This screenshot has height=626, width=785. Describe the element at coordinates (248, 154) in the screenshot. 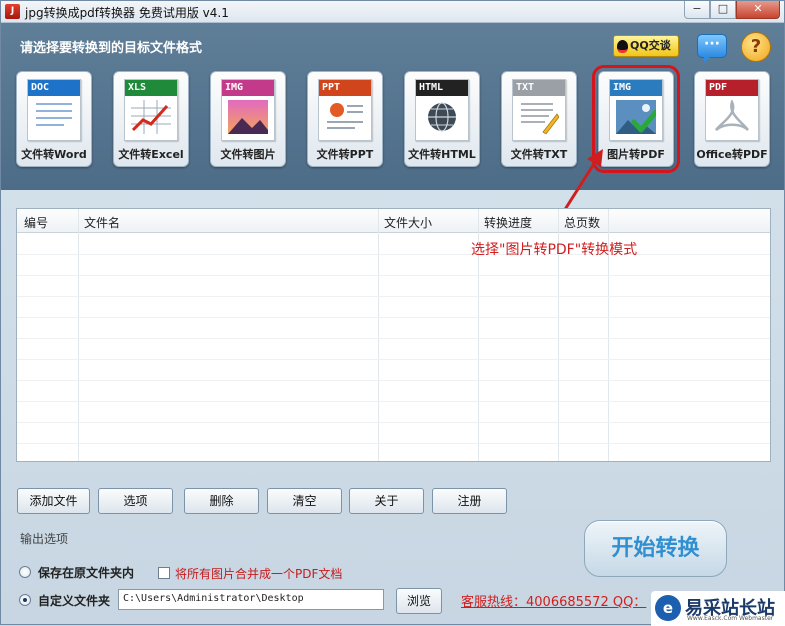

I see `format-label: 文件转图片` at that location.